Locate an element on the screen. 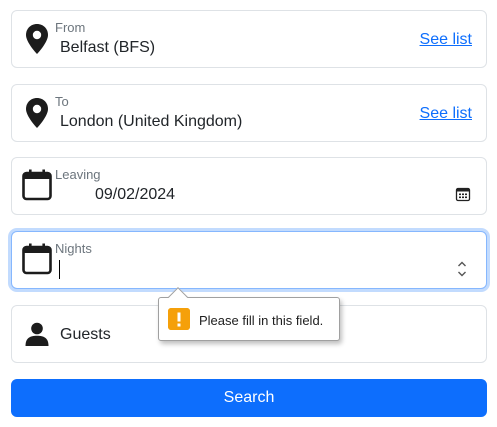 Image resolution: width=497 pixels, height=427 pixels. to-see-list-link: See list is located at coordinates (446, 114).